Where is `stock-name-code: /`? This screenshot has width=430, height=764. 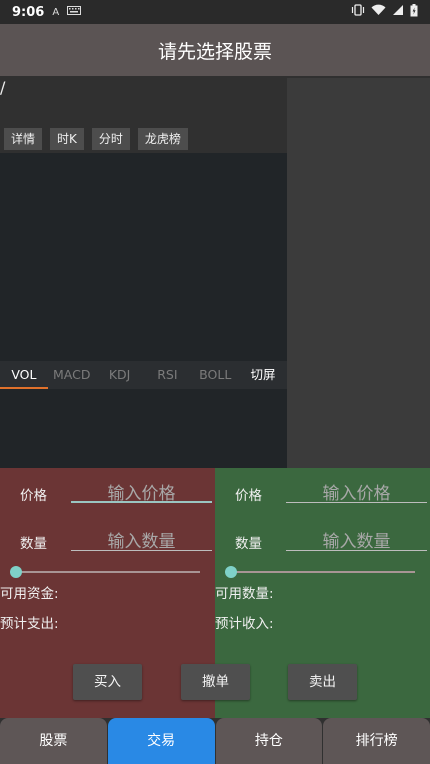 stock-name-code: / is located at coordinates (3, 87).